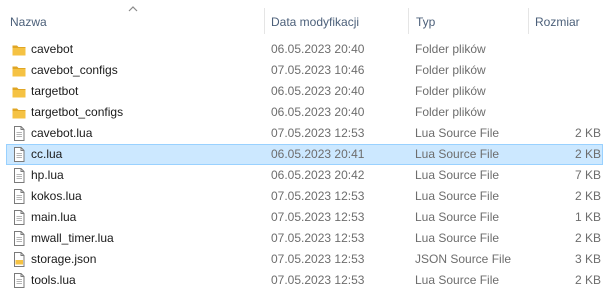 The width and height of the screenshot is (609, 300). I want to click on file-name: tools.lua, so click(53, 280).